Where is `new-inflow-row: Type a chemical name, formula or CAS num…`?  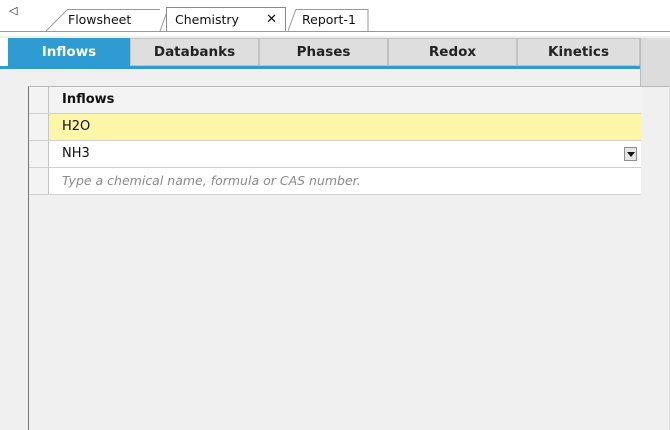 new-inflow-row: Type a chemical name, formula or CAS num… is located at coordinates (335, 181).